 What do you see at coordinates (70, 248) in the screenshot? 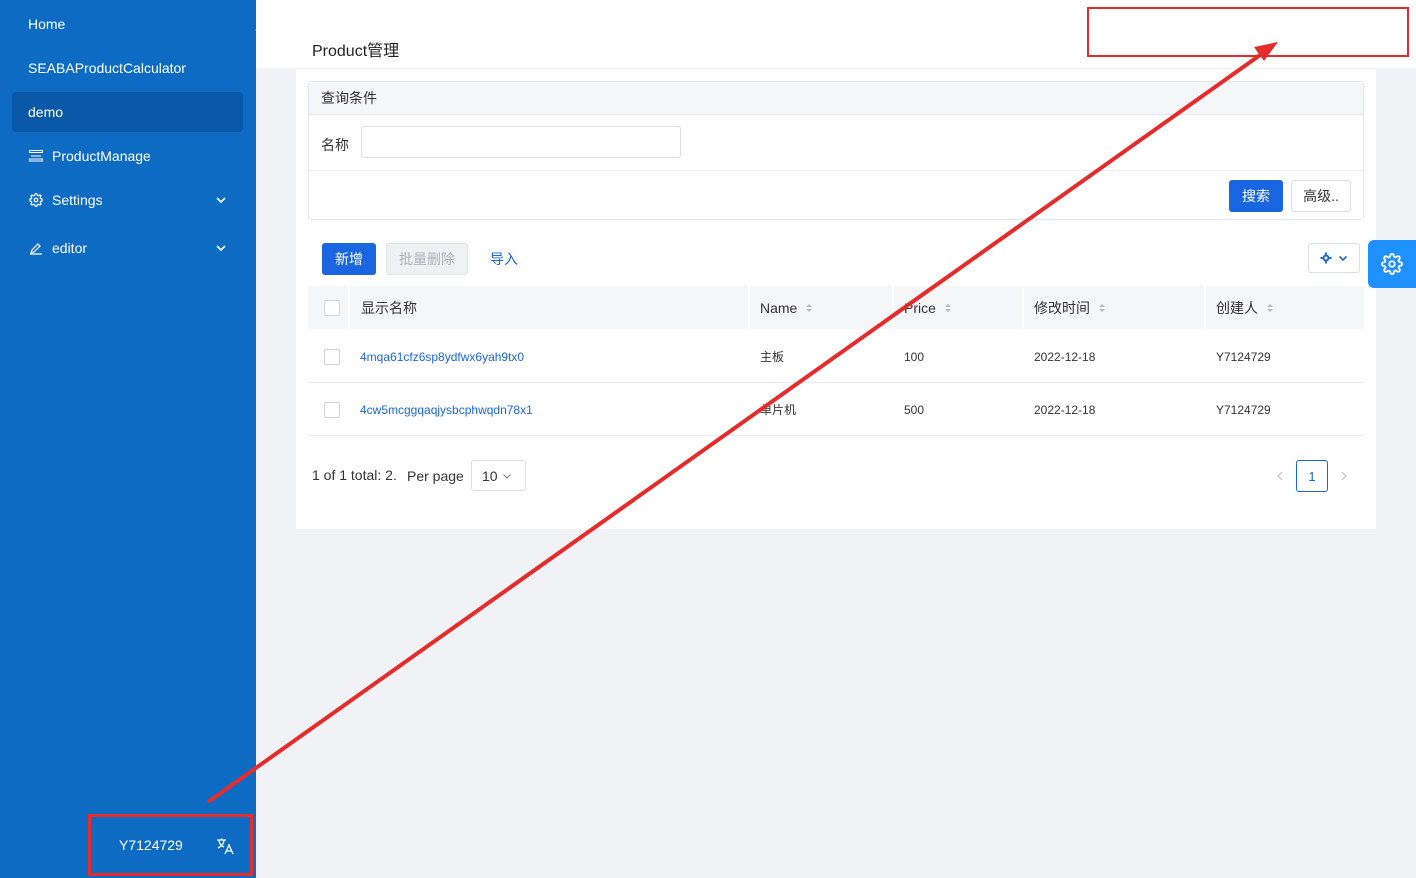
I see `sidebar-item-label: editor` at bounding box center [70, 248].